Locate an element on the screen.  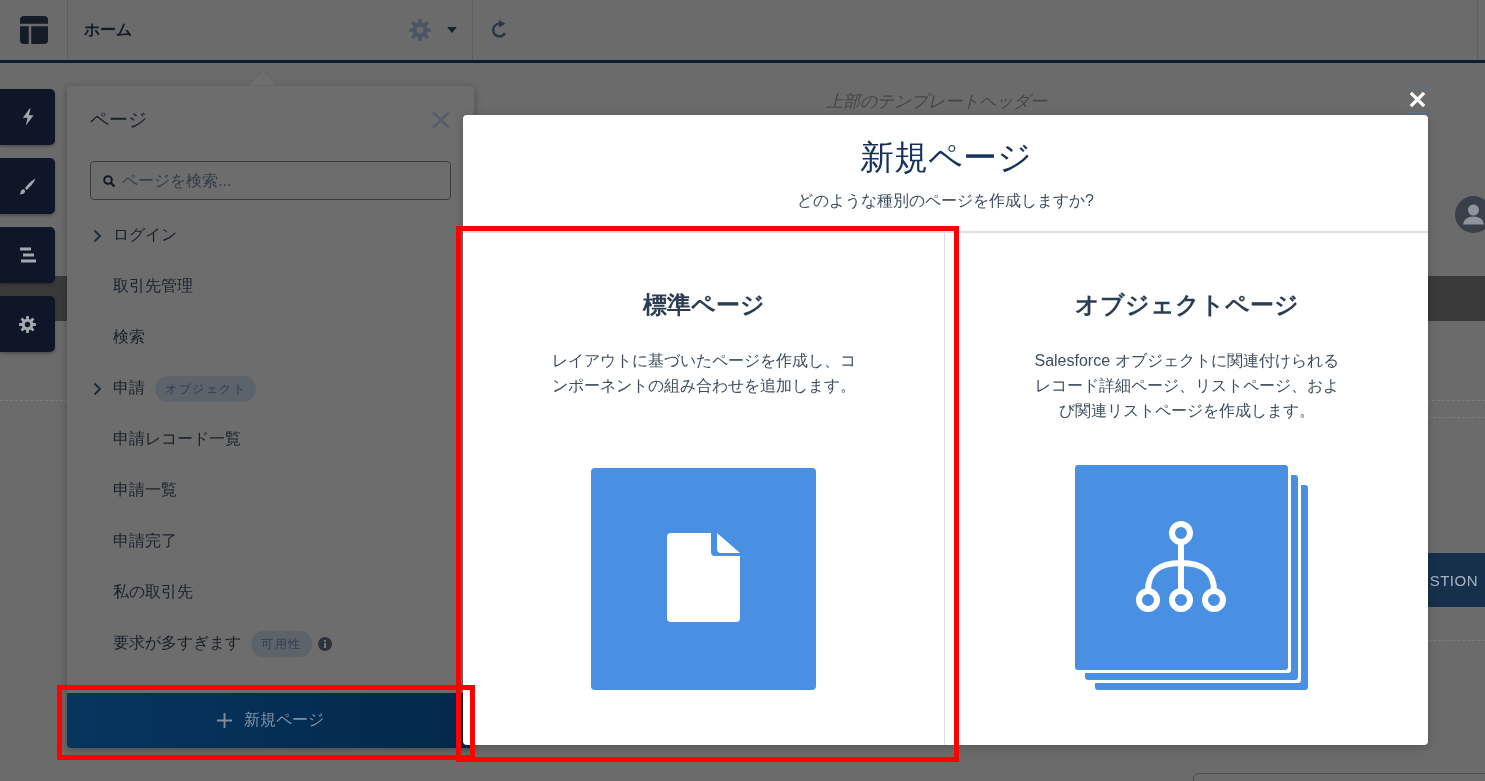
option-title: 標準ページ is located at coordinates (703, 305).